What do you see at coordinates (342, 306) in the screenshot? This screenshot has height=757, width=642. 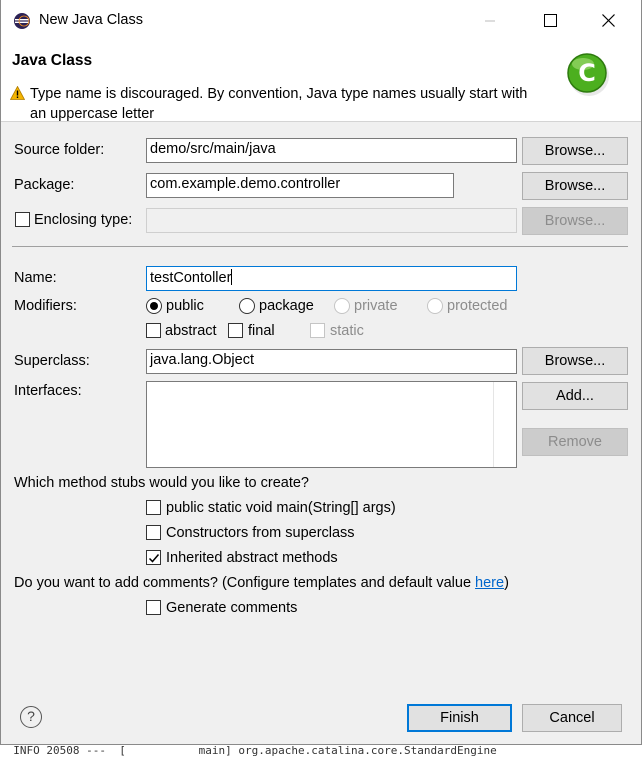 I see `private-radio` at bounding box center [342, 306].